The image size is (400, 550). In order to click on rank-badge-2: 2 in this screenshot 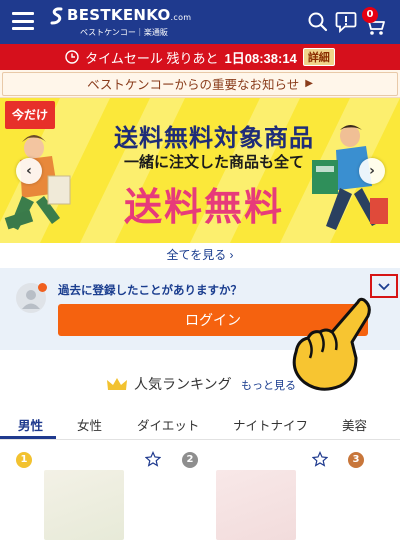, I will do `click(190, 460)`.